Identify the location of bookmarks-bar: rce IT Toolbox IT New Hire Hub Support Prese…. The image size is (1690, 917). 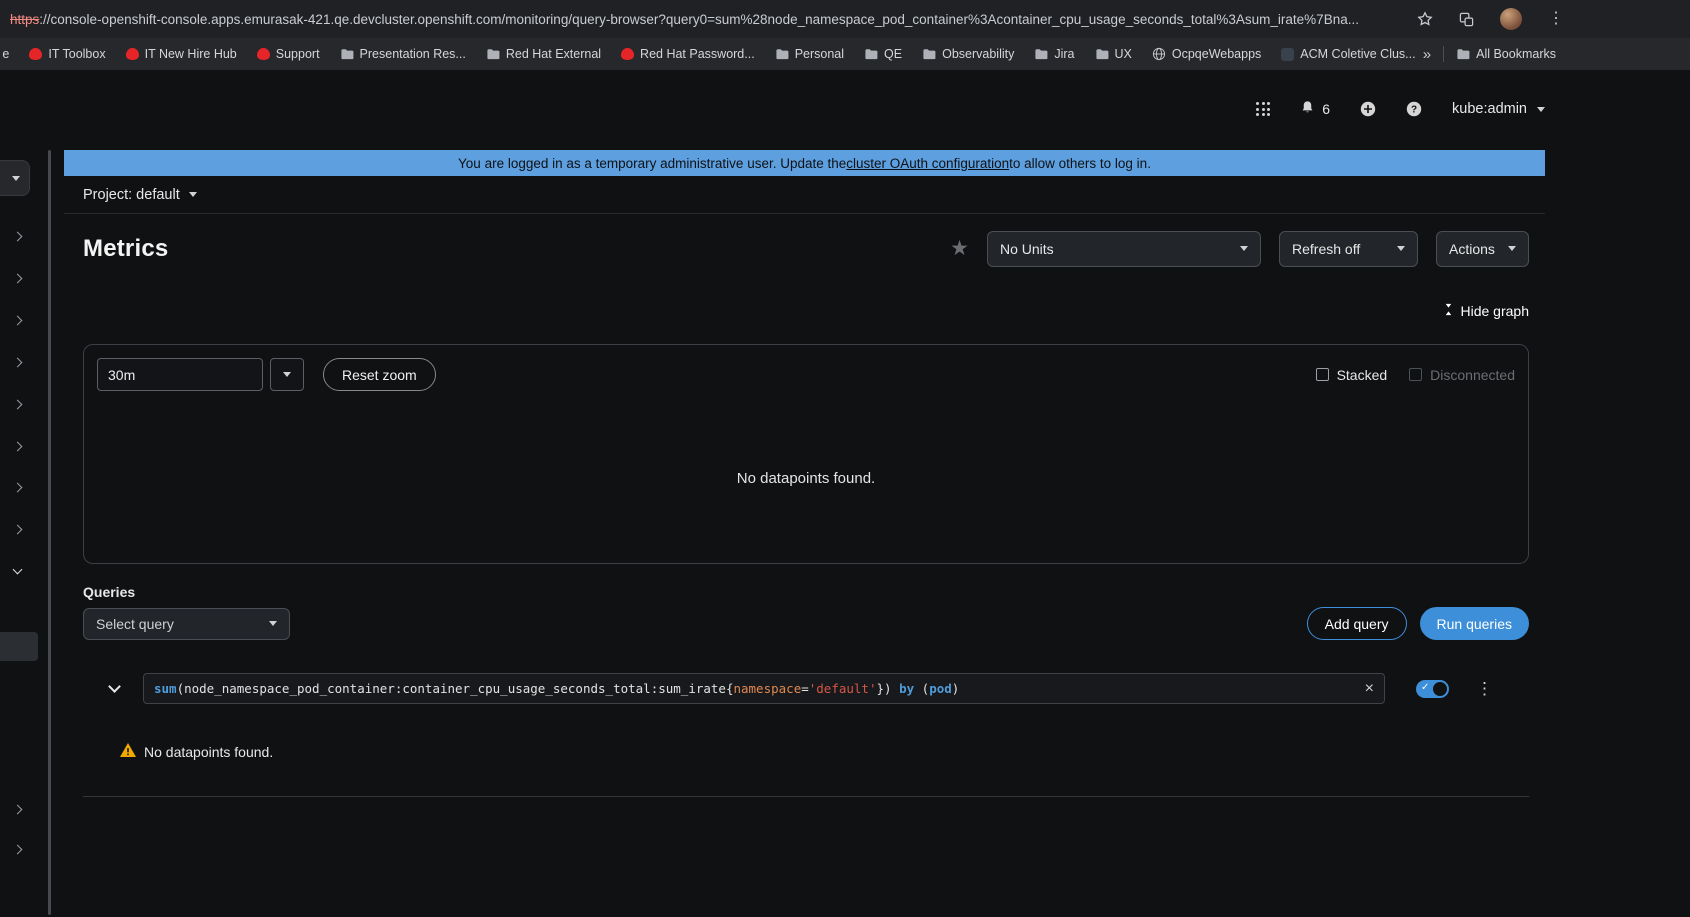
(845, 54).